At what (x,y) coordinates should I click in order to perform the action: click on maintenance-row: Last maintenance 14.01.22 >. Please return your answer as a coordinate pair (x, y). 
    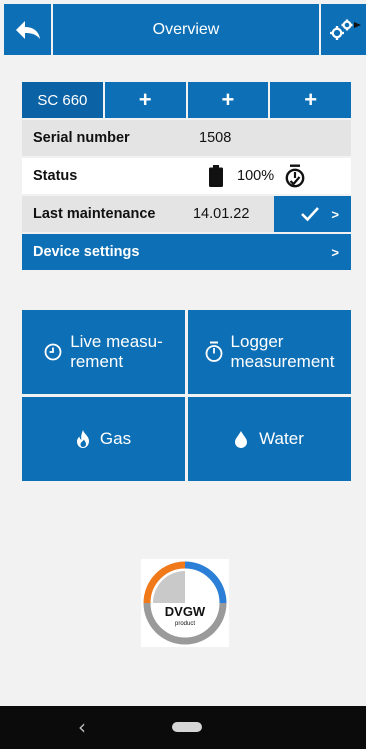
    Looking at the image, I should click on (187, 214).